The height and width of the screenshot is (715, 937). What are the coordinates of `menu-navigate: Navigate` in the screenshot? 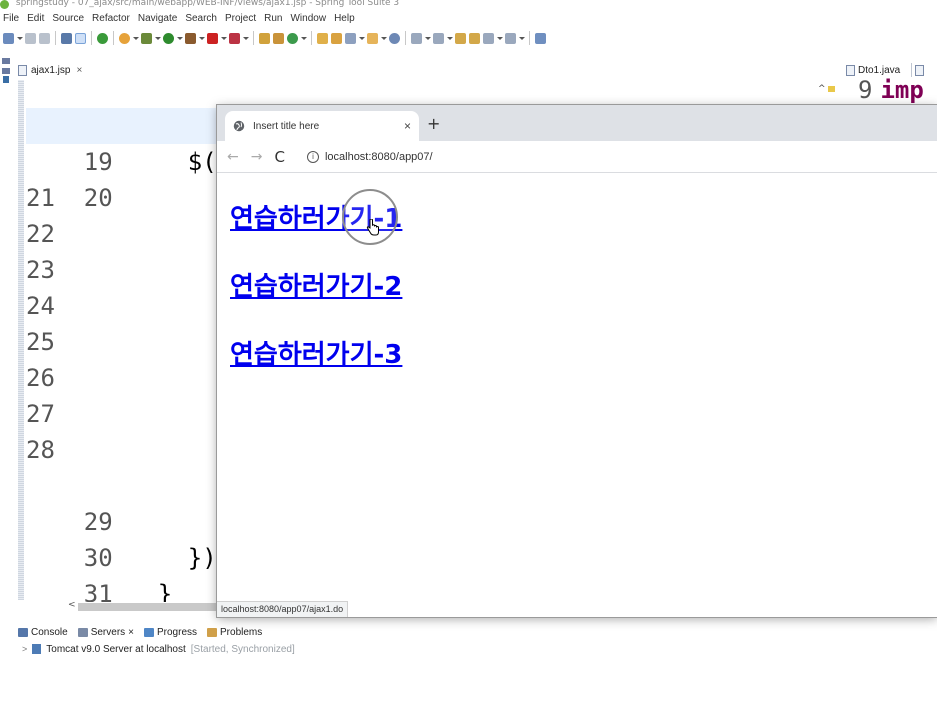 It's located at (158, 19).